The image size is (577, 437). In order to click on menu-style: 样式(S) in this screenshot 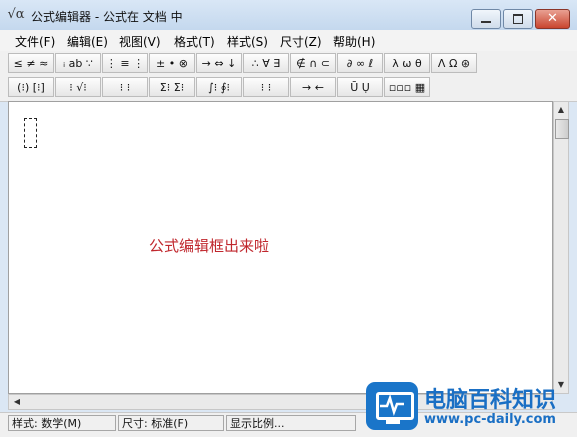, I will do `click(247, 41)`.